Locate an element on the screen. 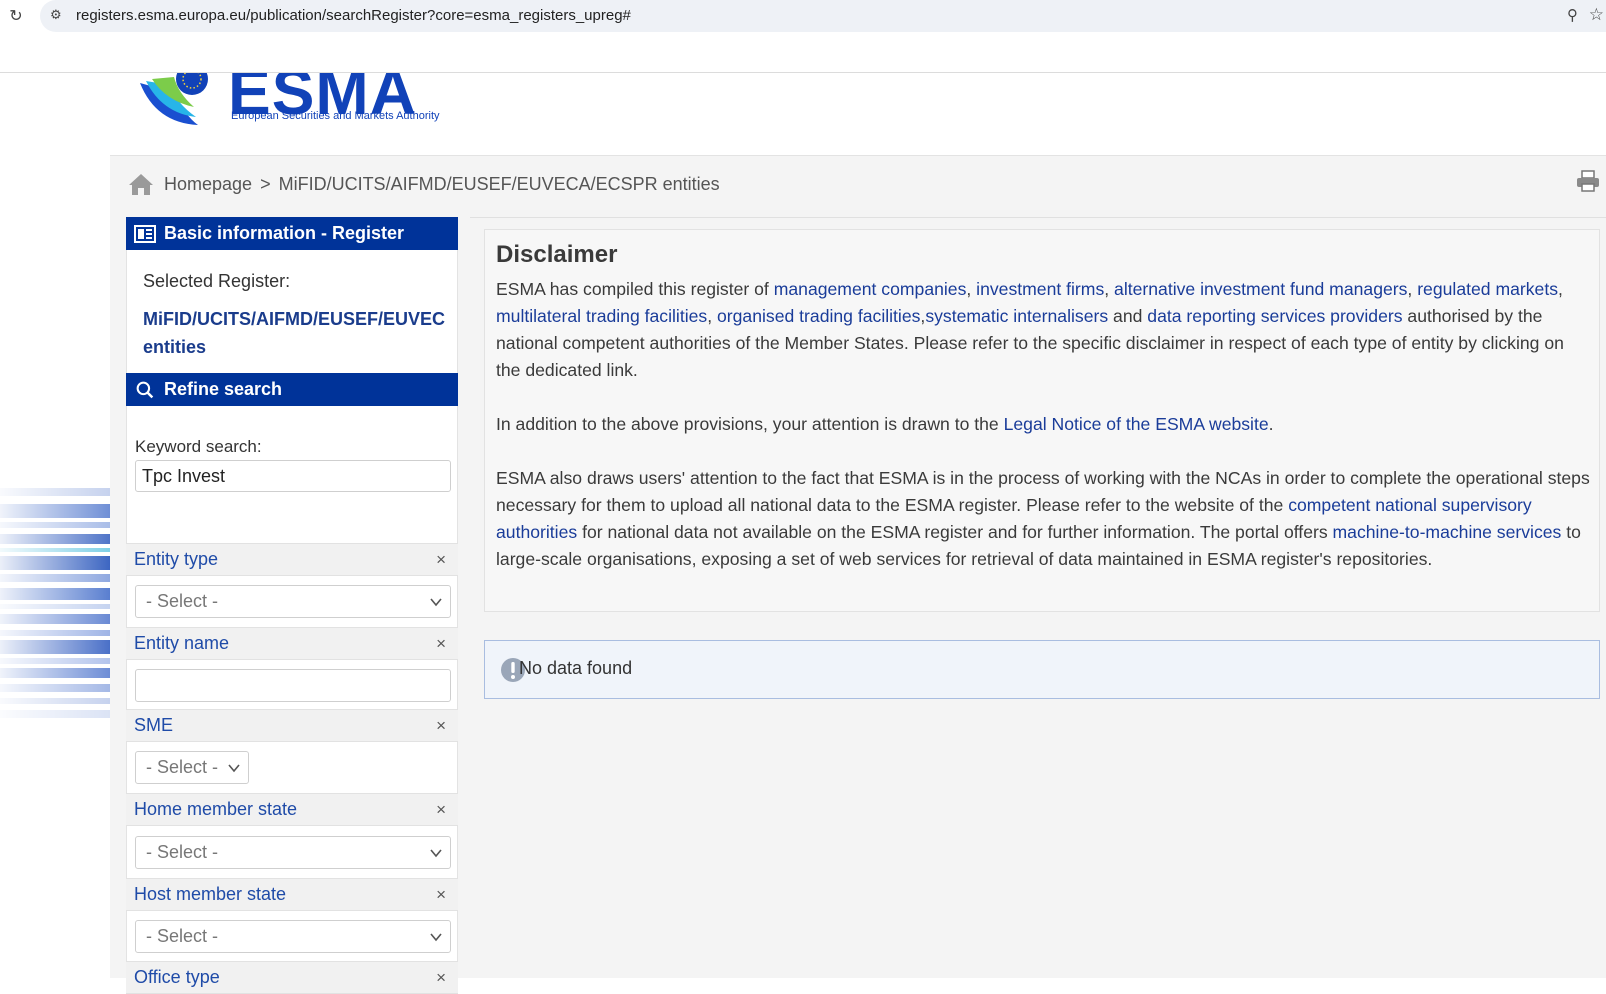  entity-name-input is located at coordinates (293, 685).